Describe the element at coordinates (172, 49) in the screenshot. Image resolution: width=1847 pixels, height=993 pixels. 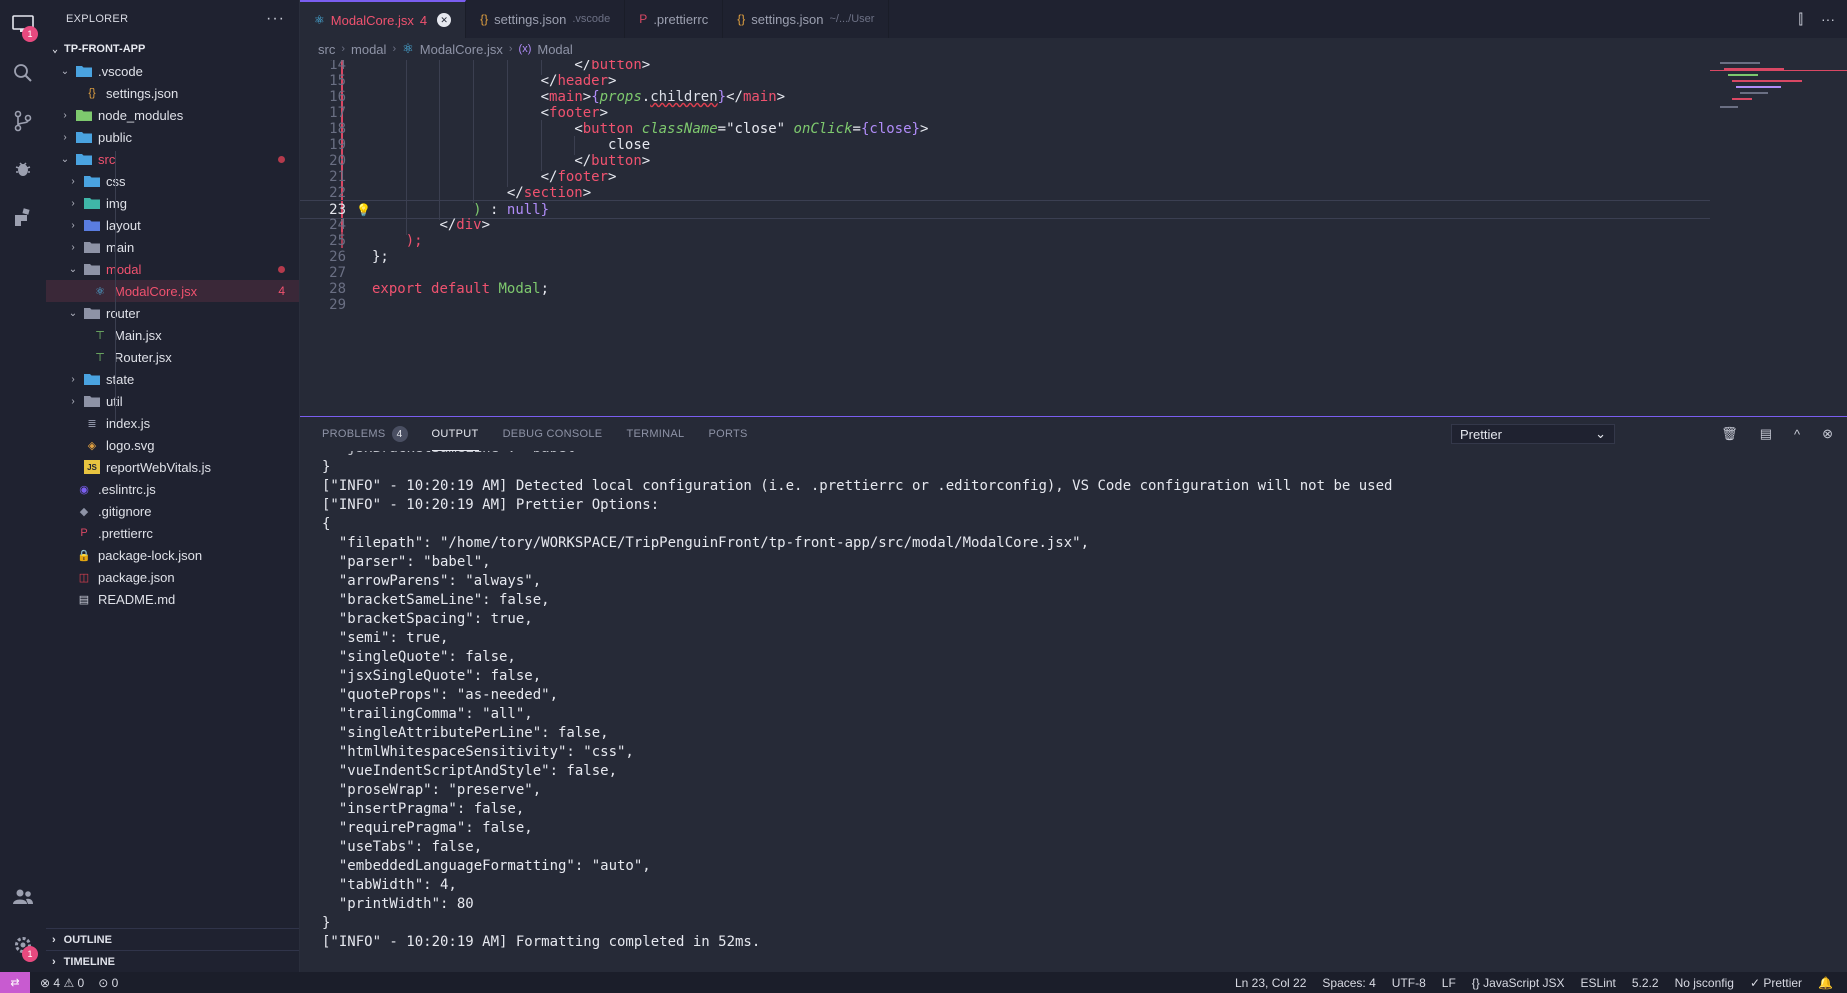
I see `project-root: ⌄ TP-FRONT-APP` at that location.